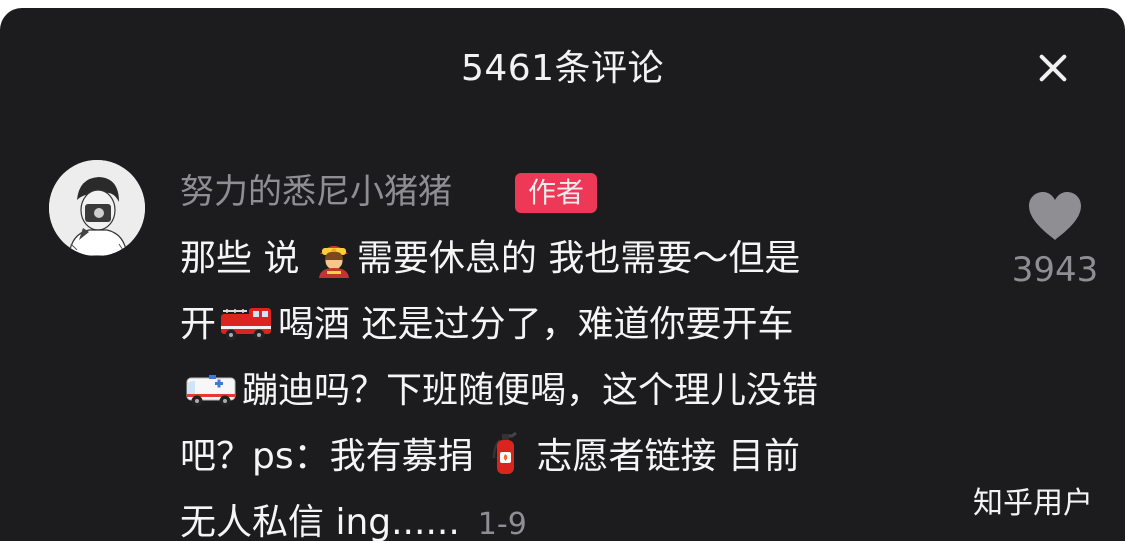 The height and width of the screenshot is (541, 1125). I want to click on close-icon, so click(1053, 68).